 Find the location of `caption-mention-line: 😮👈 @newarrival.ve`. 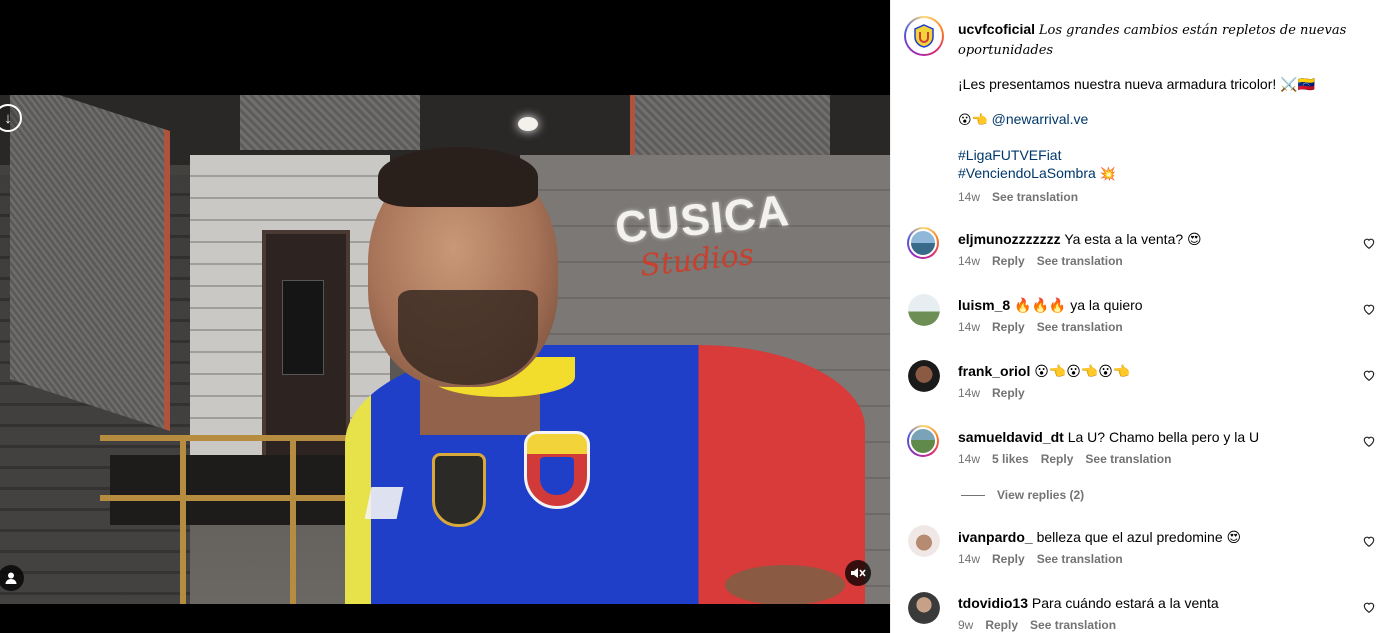

caption-mention-line: 😮👈 @newarrival.ve is located at coordinates (1158, 120).